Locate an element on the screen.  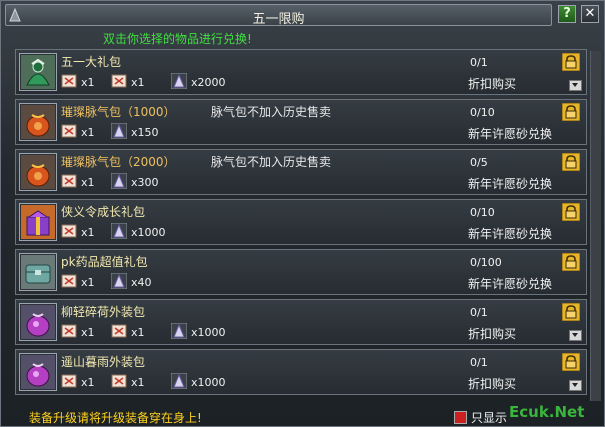
title-frame: 五一限购 is located at coordinates (278, 15).